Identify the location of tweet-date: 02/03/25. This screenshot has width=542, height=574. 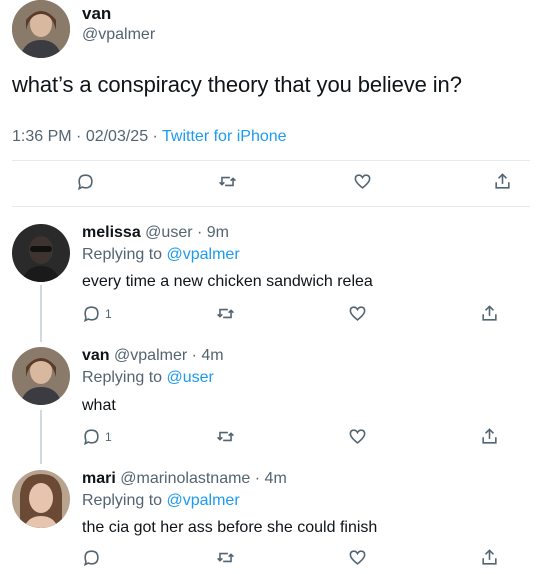
(117, 136).